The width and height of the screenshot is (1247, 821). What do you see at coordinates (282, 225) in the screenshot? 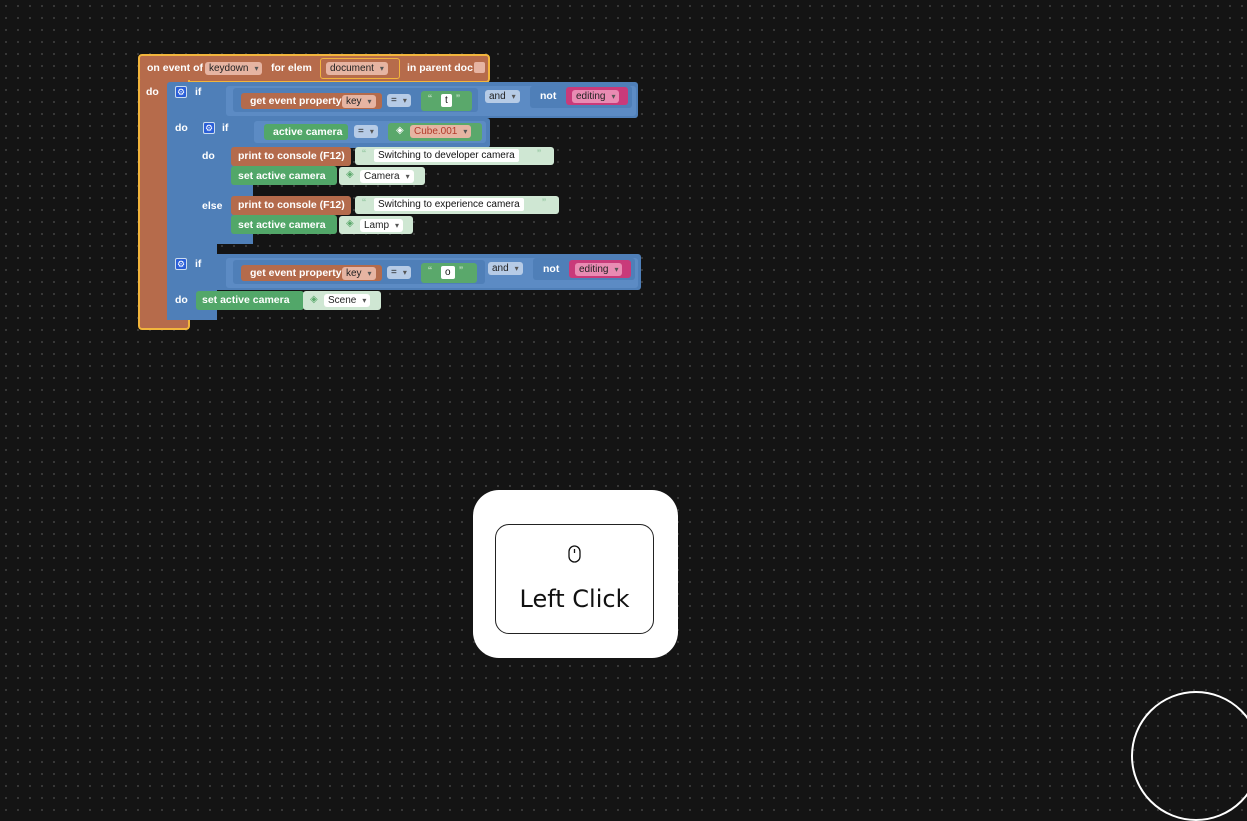
I see `set-camera-label-2: set active camera` at bounding box center [282, 225].